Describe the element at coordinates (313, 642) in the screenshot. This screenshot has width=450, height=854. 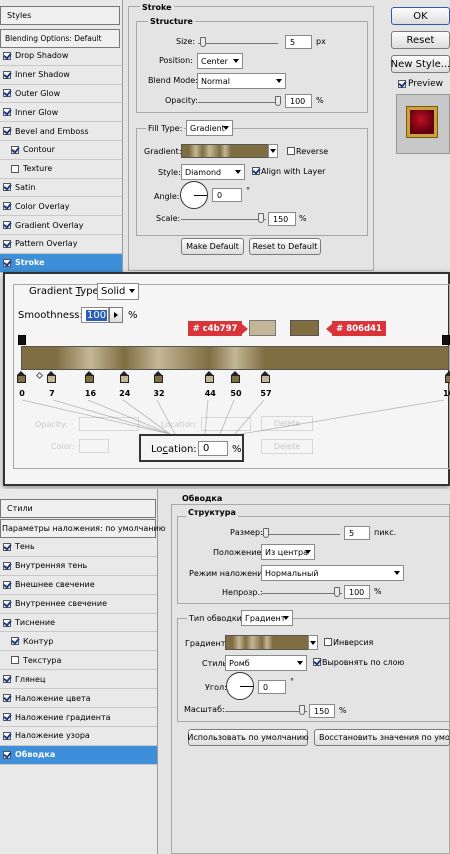
I see `gradient-dropdown-ru` at that location.